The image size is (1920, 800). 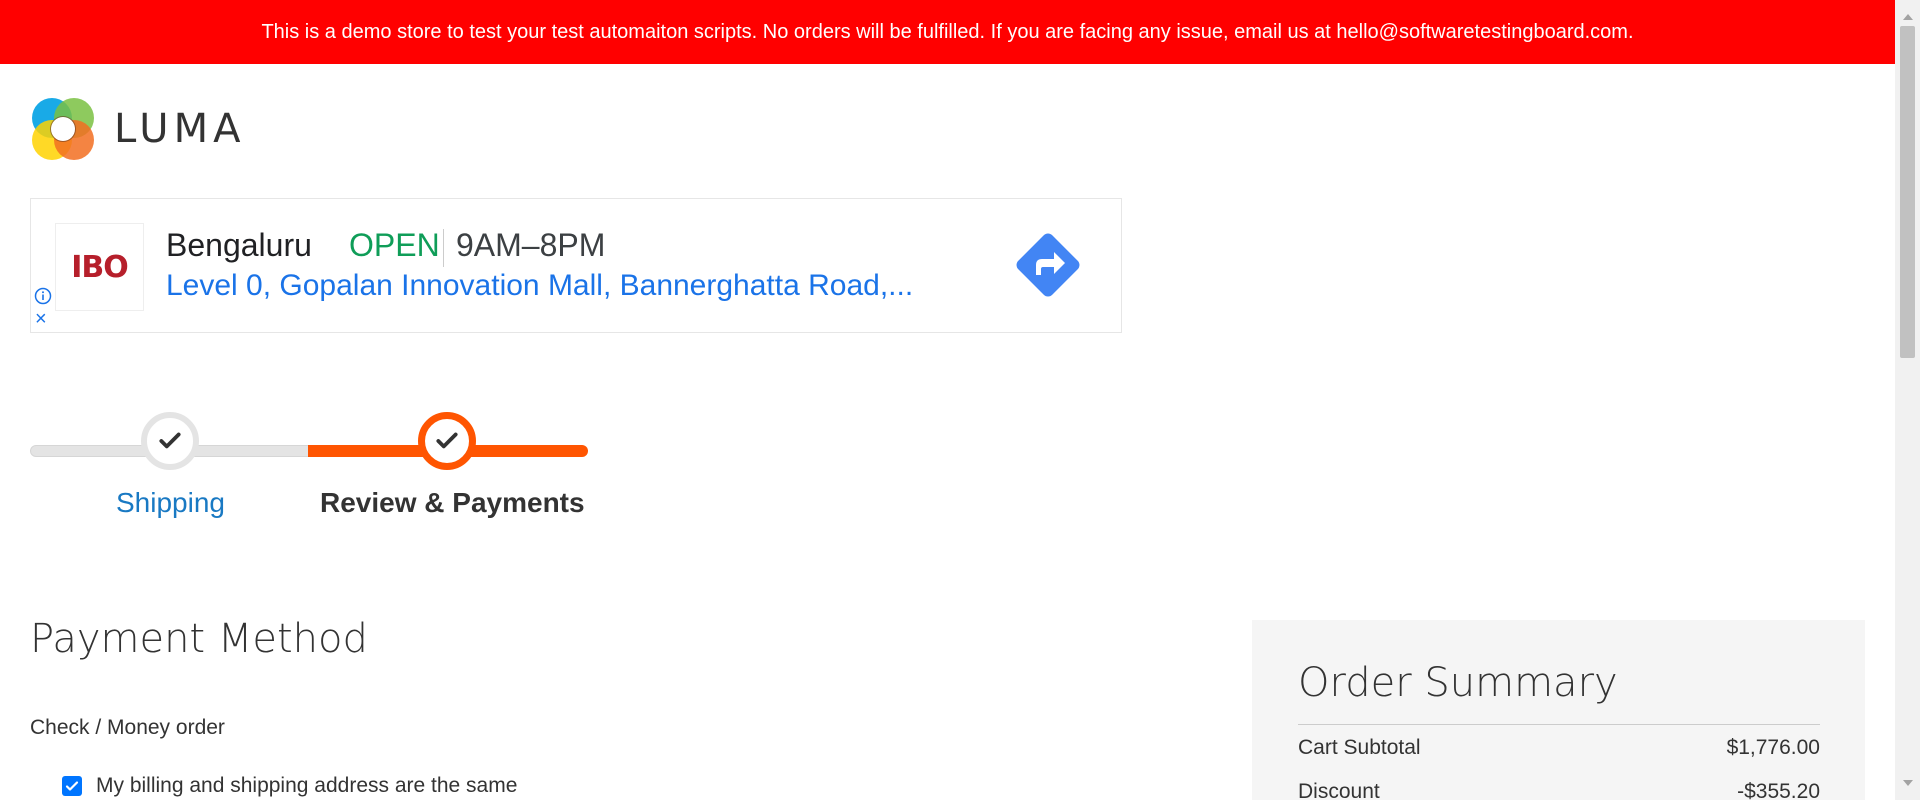 I want to click on luma-logo-icon, so click(x=63, y=129).